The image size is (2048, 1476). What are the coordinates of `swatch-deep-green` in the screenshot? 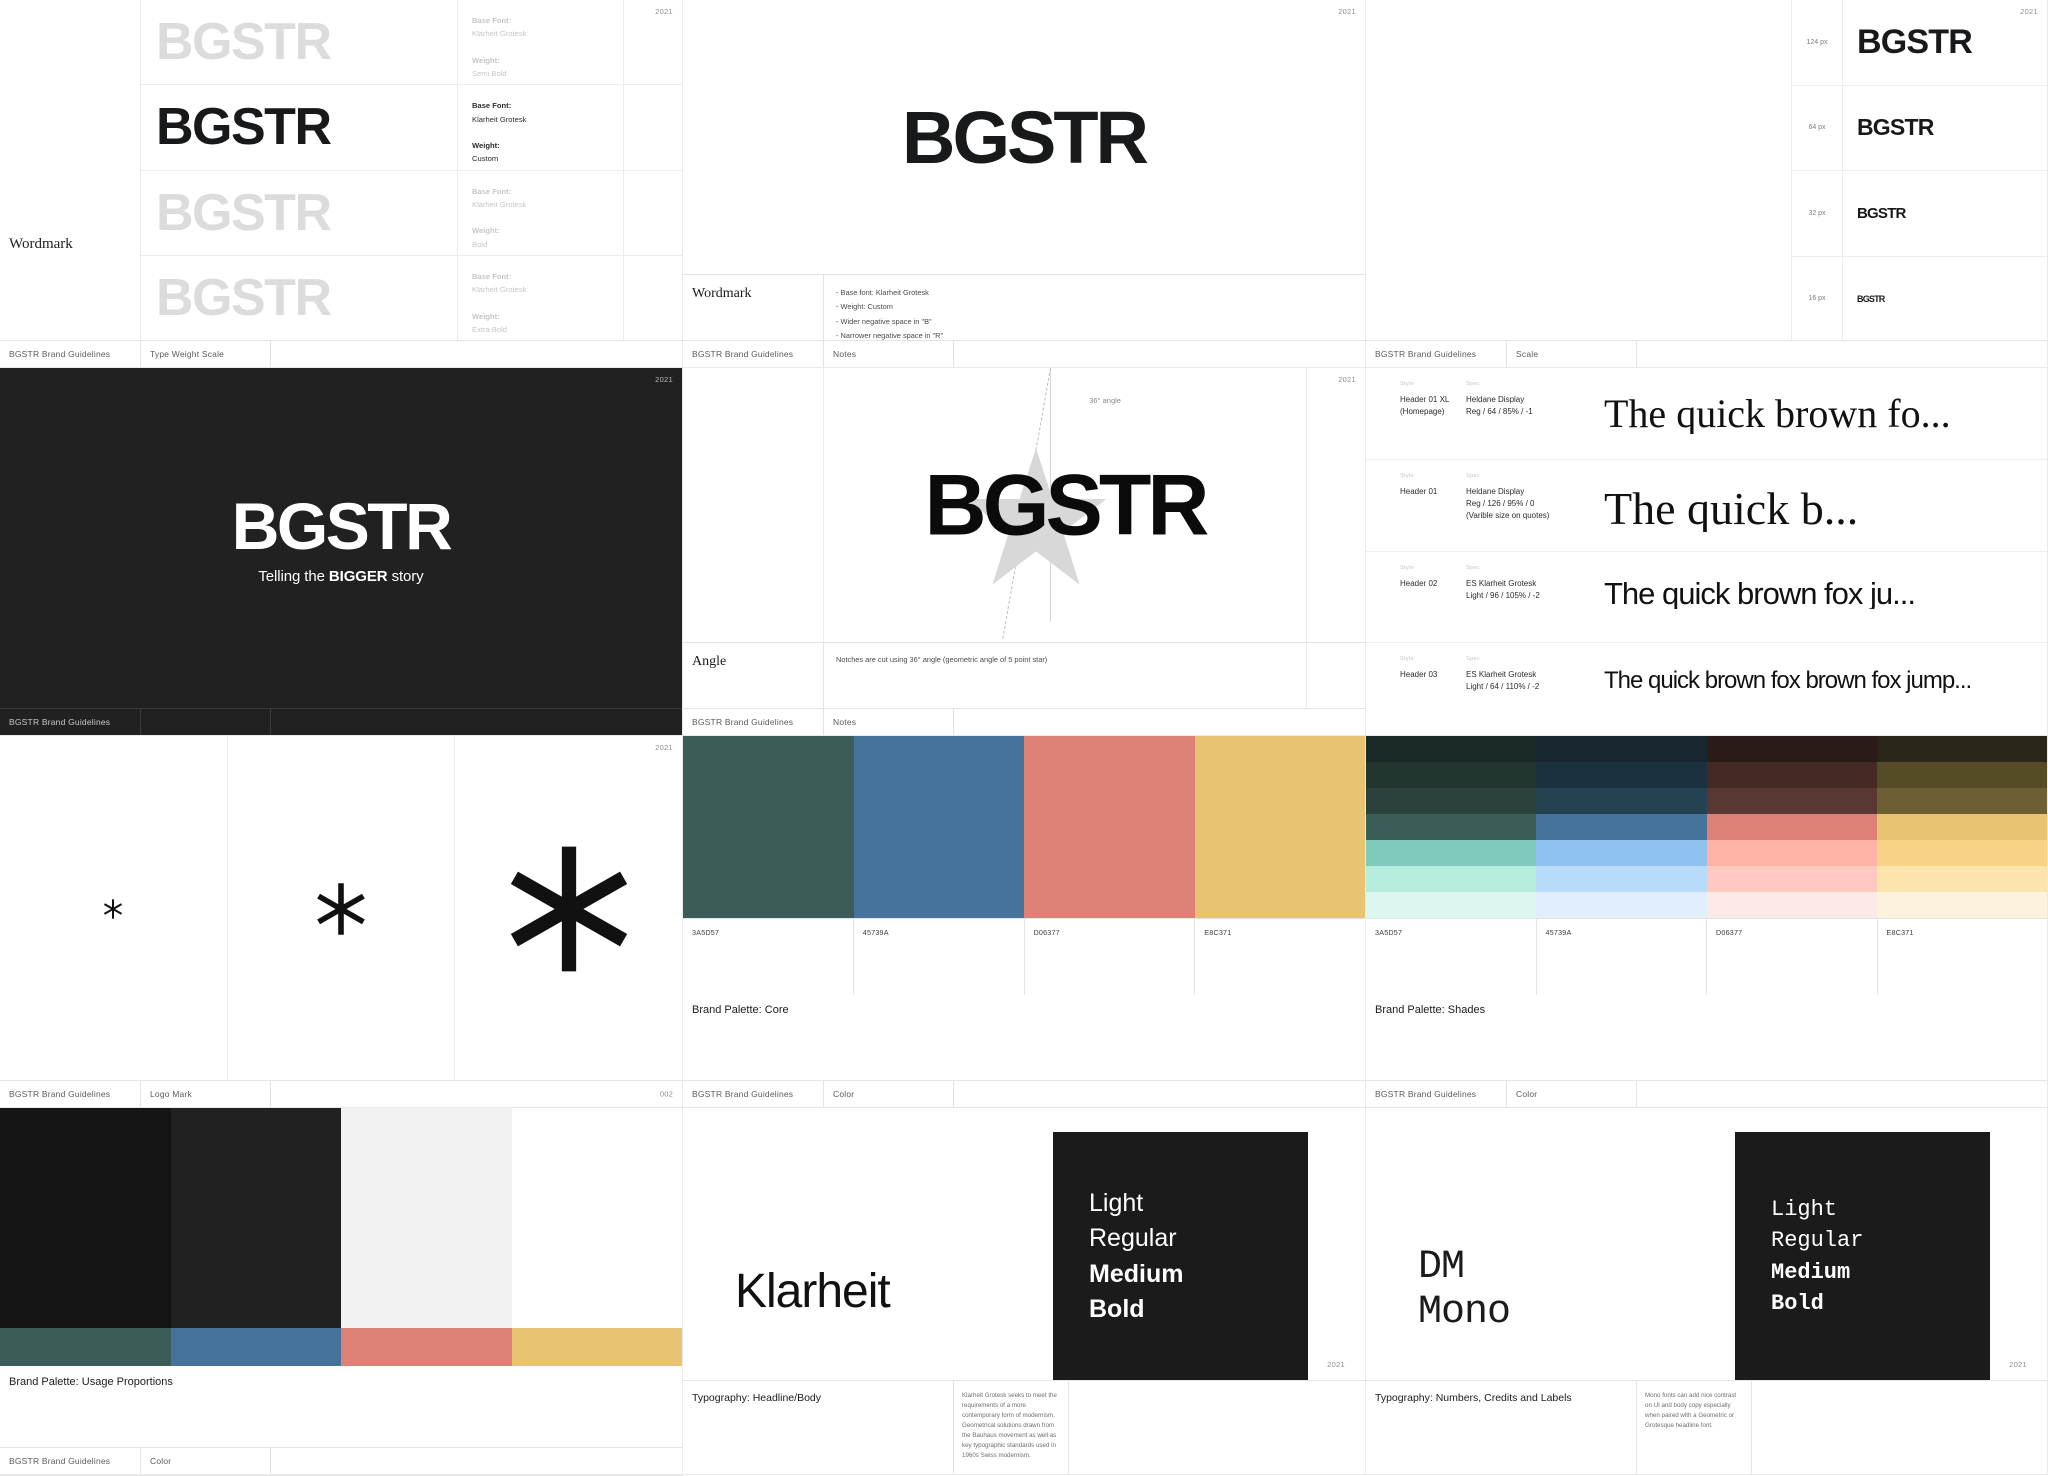 It's located at (768, 827).